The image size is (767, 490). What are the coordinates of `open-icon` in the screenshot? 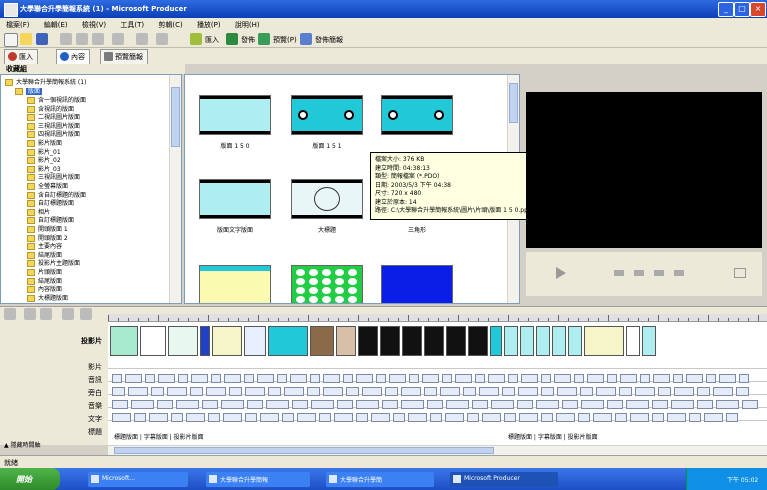 It's located at (26, 39).